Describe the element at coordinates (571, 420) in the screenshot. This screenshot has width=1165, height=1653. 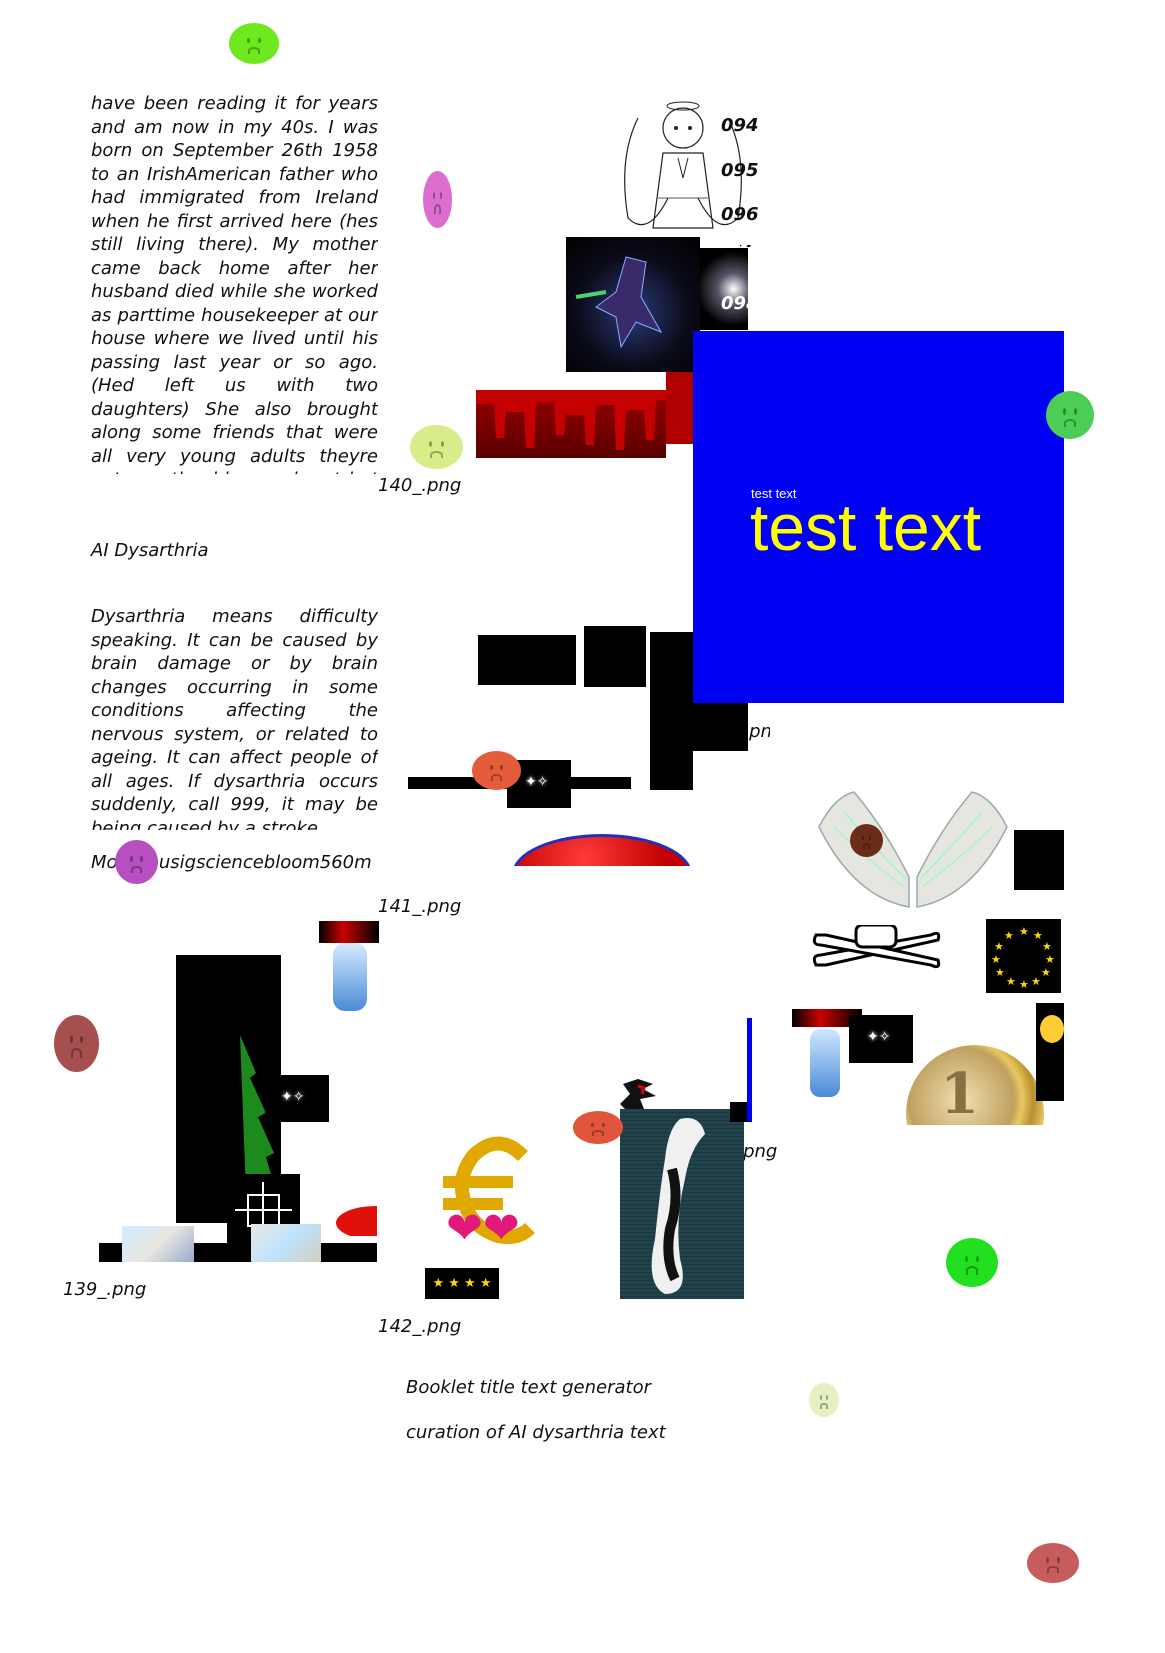
I see `drip-shapes` at that location.